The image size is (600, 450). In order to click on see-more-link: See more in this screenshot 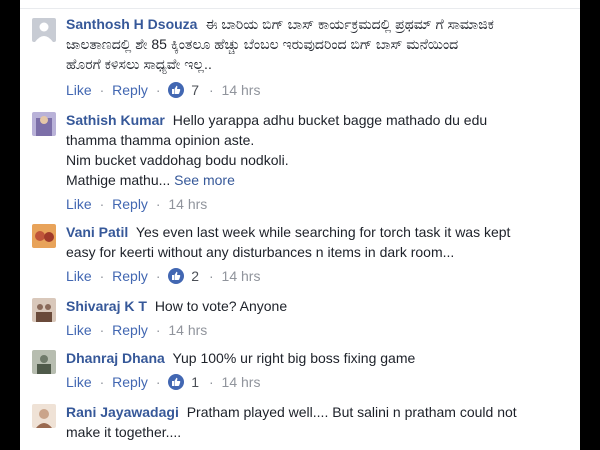, I will do `click(204, 180)`.